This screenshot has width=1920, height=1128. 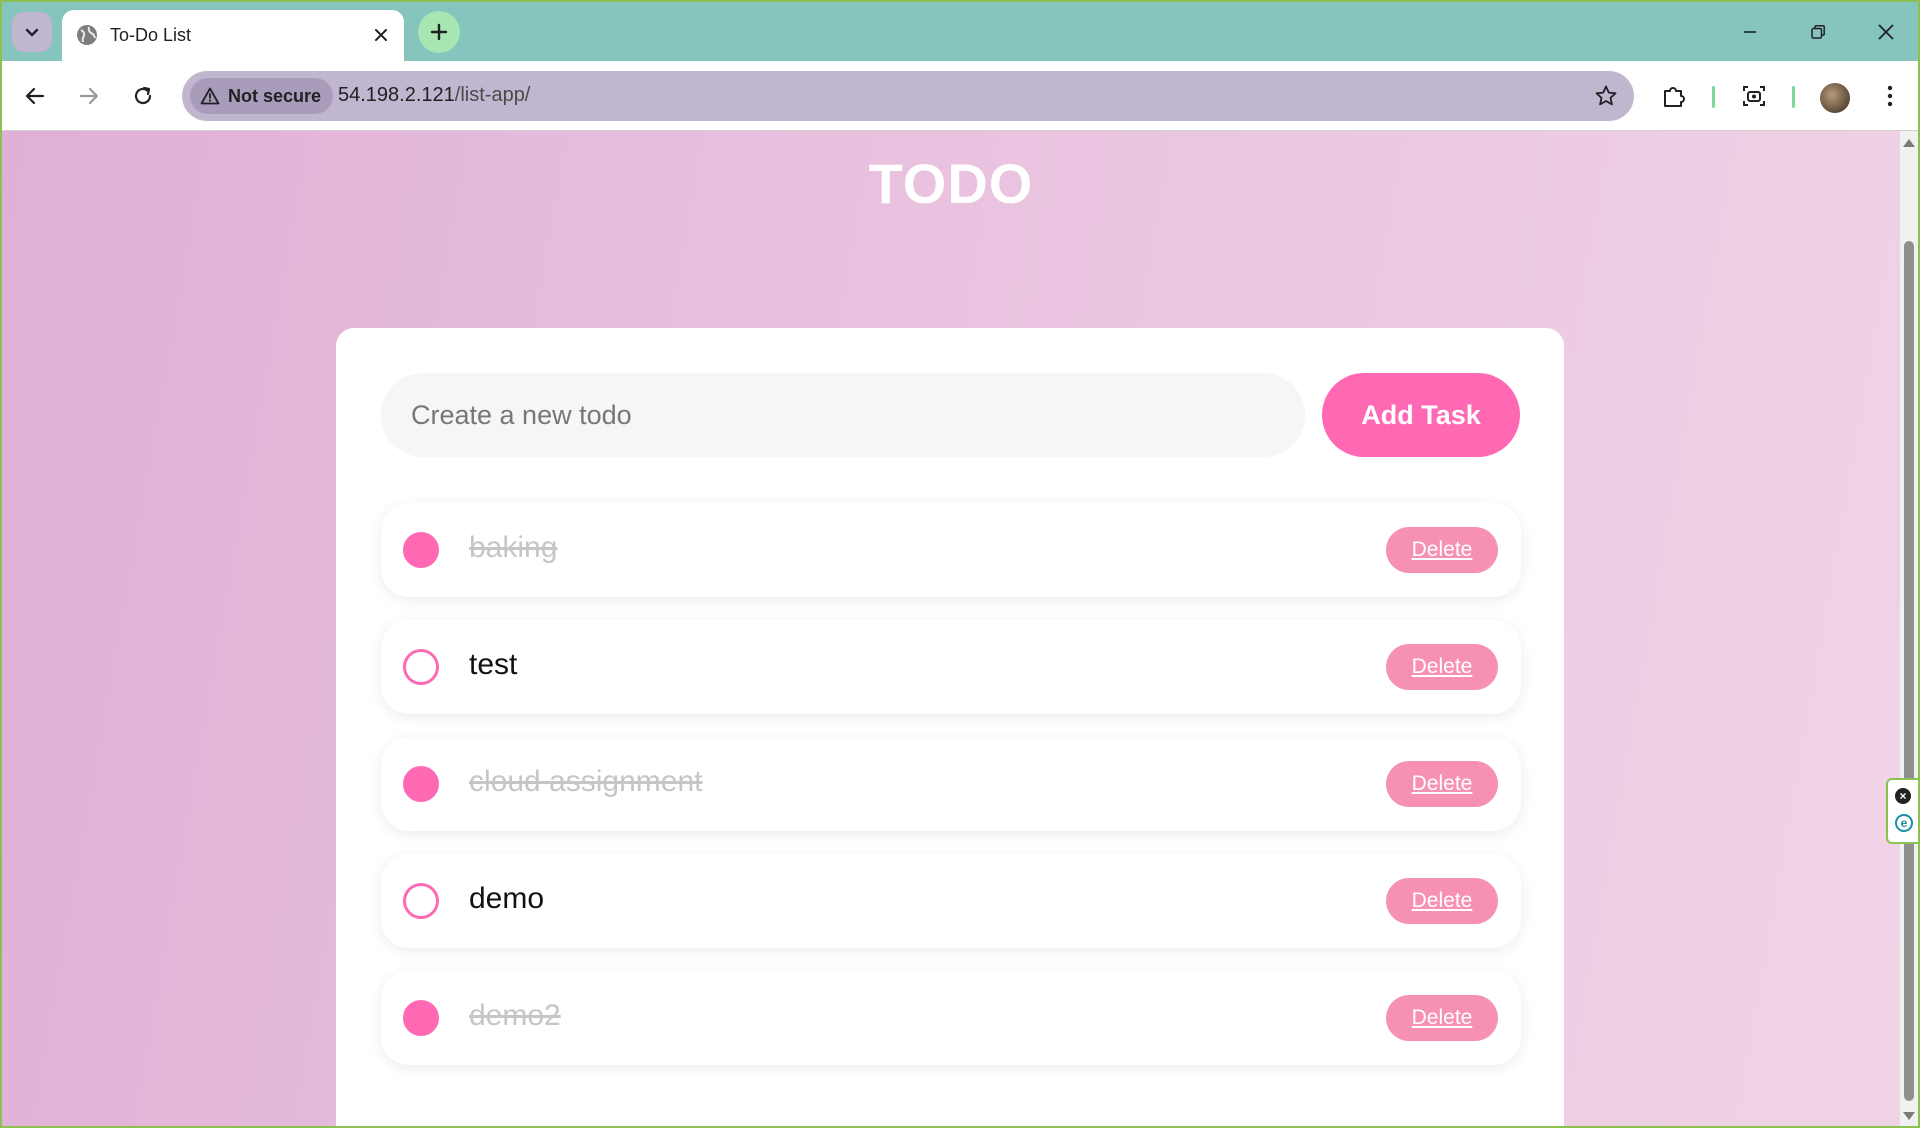 I want to click on restore-button, so click(x=1818, y=32).